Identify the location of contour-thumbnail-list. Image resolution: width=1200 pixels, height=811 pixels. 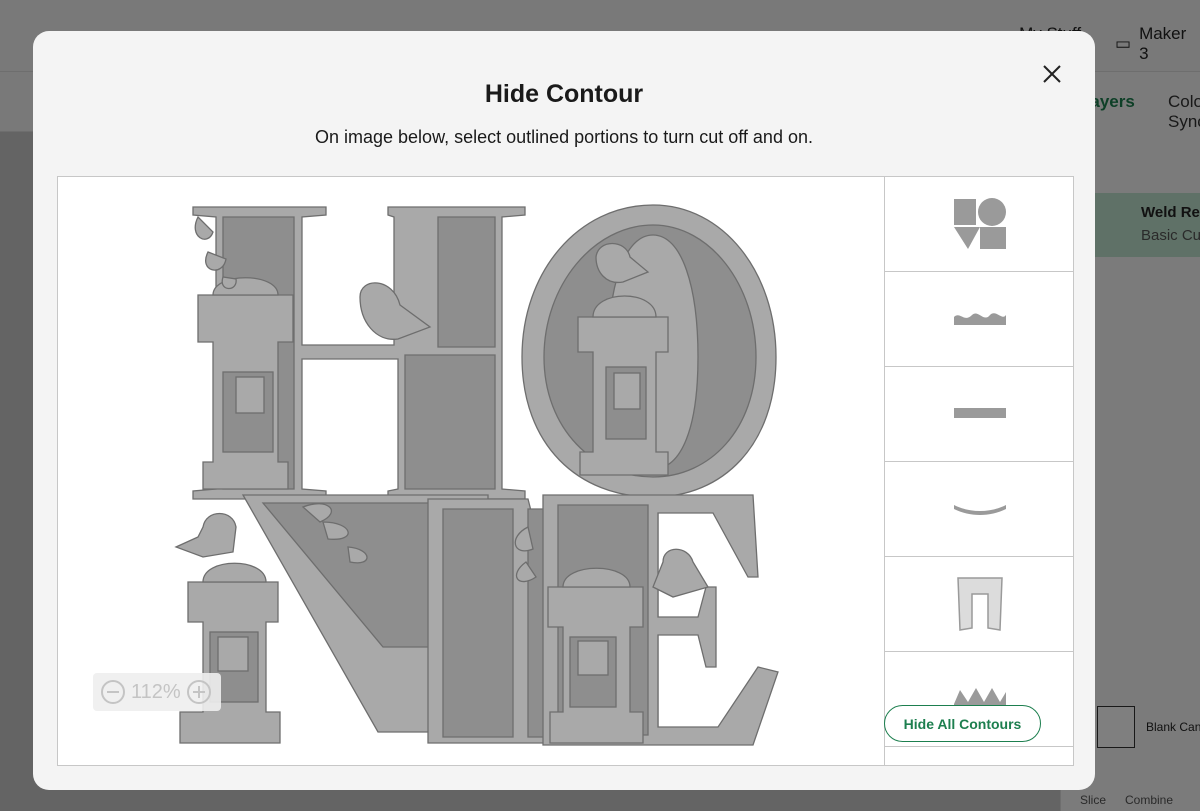
(978, 471).